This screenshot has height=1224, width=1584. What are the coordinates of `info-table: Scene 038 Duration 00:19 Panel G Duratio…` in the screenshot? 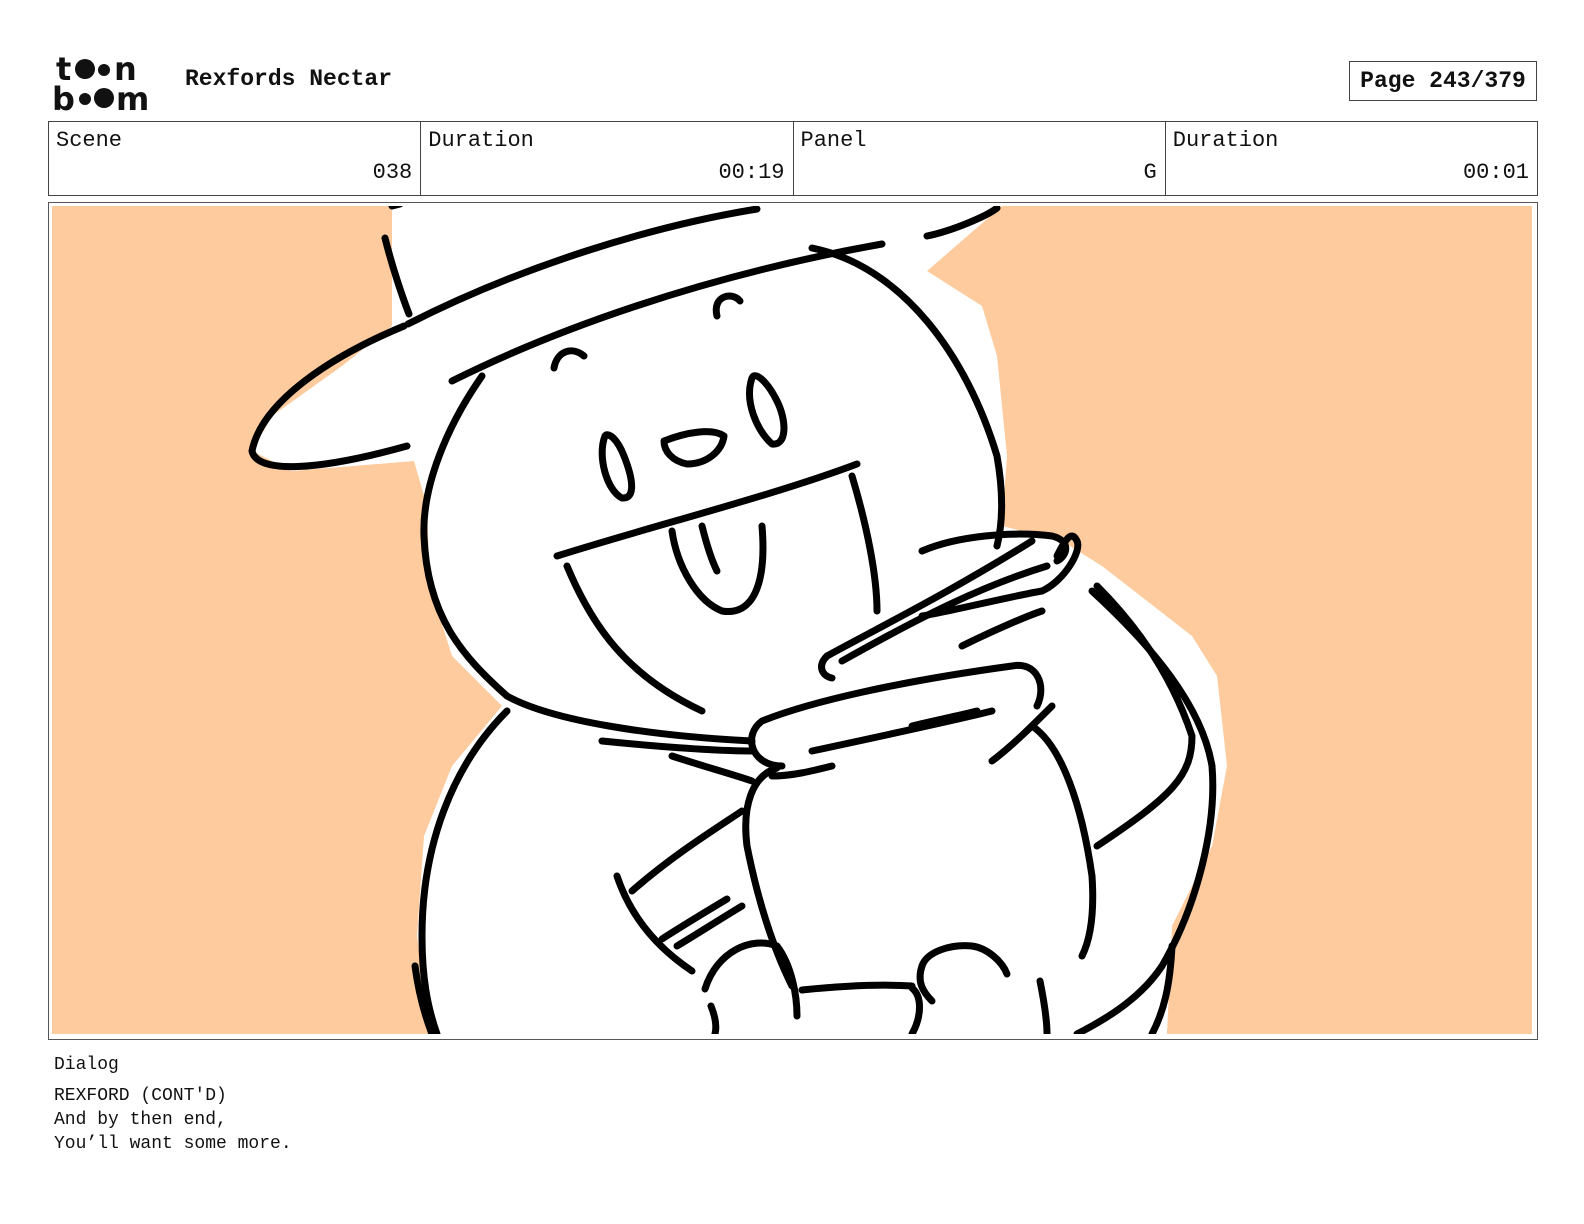 It's located at (793, 158).